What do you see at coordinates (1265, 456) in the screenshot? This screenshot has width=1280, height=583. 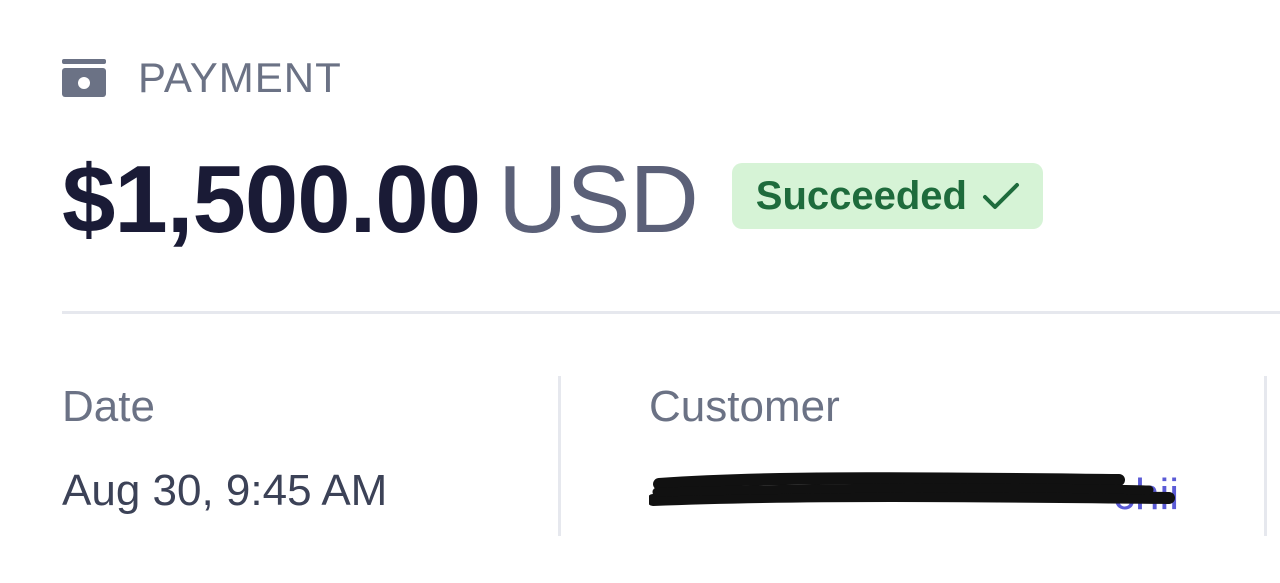 I see `column-divider` at bounding box center [1265, 456].